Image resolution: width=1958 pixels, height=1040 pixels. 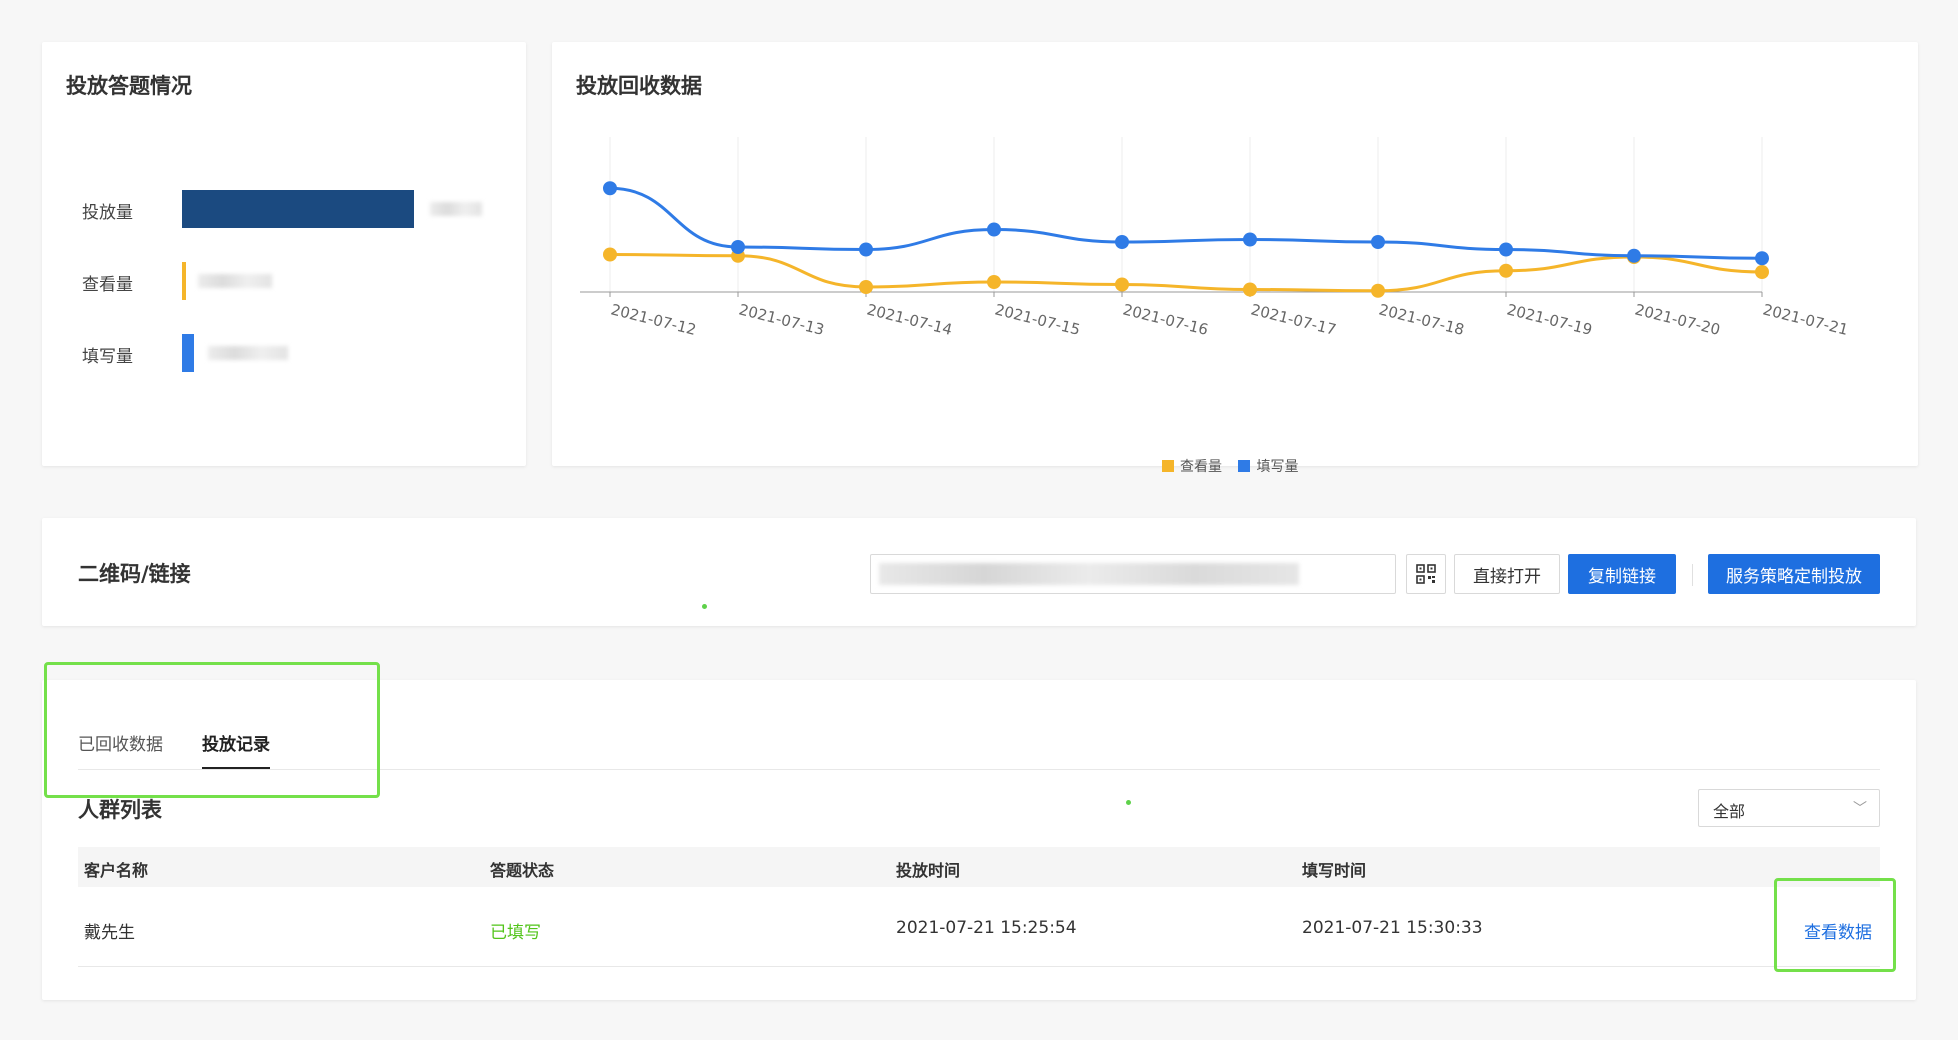 I want to click on legend-item-filled: 填写量, so click(x=1268, y=466).